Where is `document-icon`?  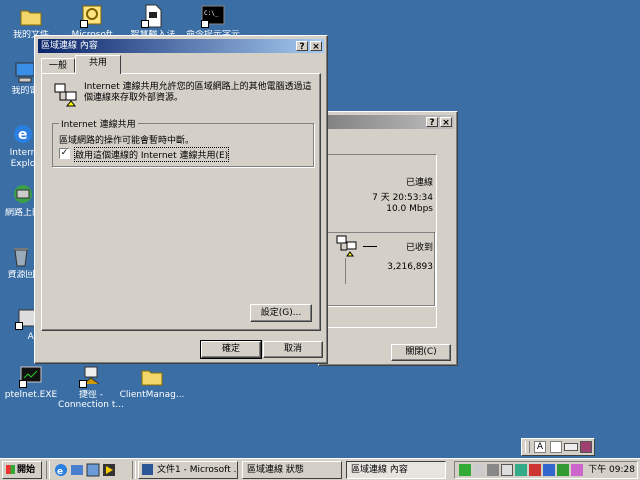
document-icon is located at coordinates (153, 16).